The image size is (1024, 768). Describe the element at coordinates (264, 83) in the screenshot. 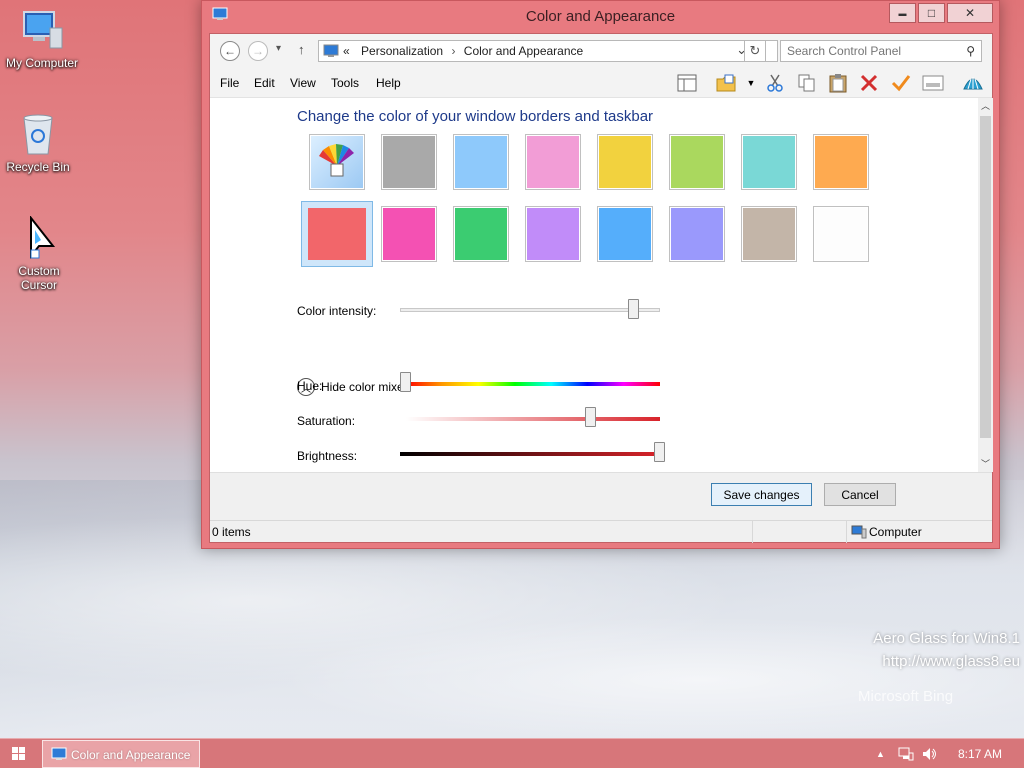

I see `menu-edit: Edit` at that location.